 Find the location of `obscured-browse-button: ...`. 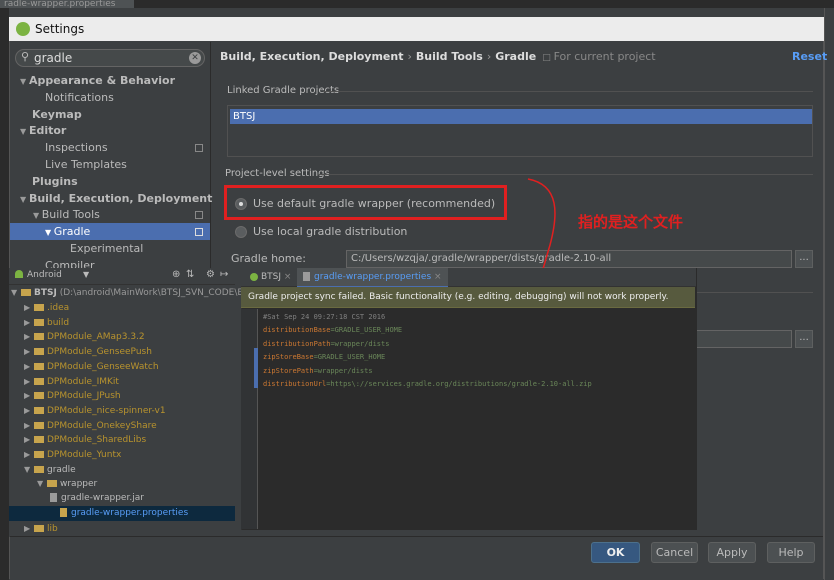

obscured-browse-button: ... is located at coordinates (804, 339).